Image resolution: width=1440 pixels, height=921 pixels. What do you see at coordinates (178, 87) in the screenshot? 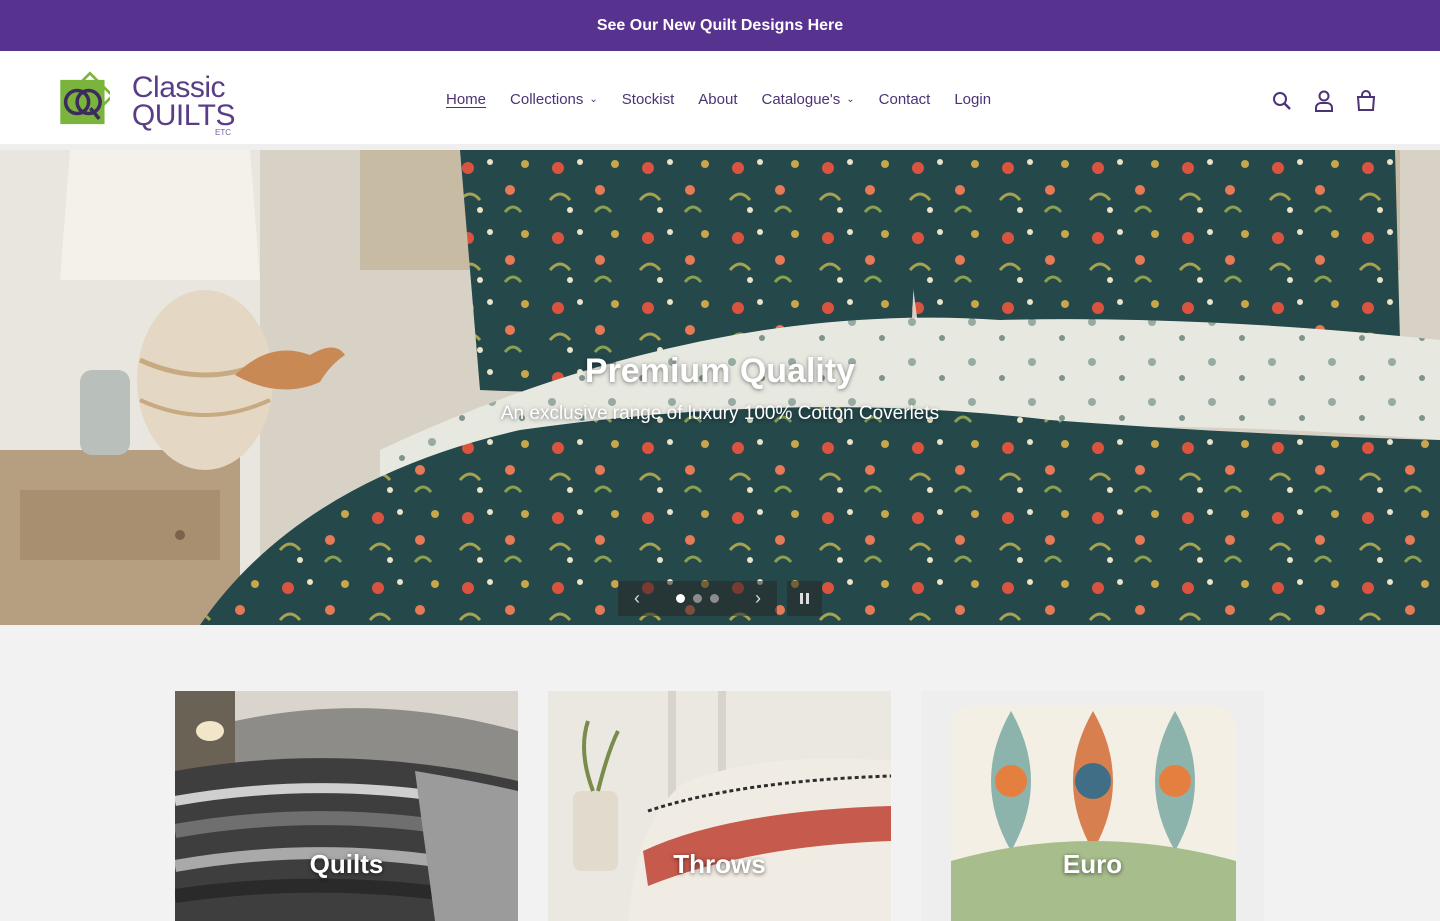
I see `logo-line1: Classic` at bounding box center [178, 87].